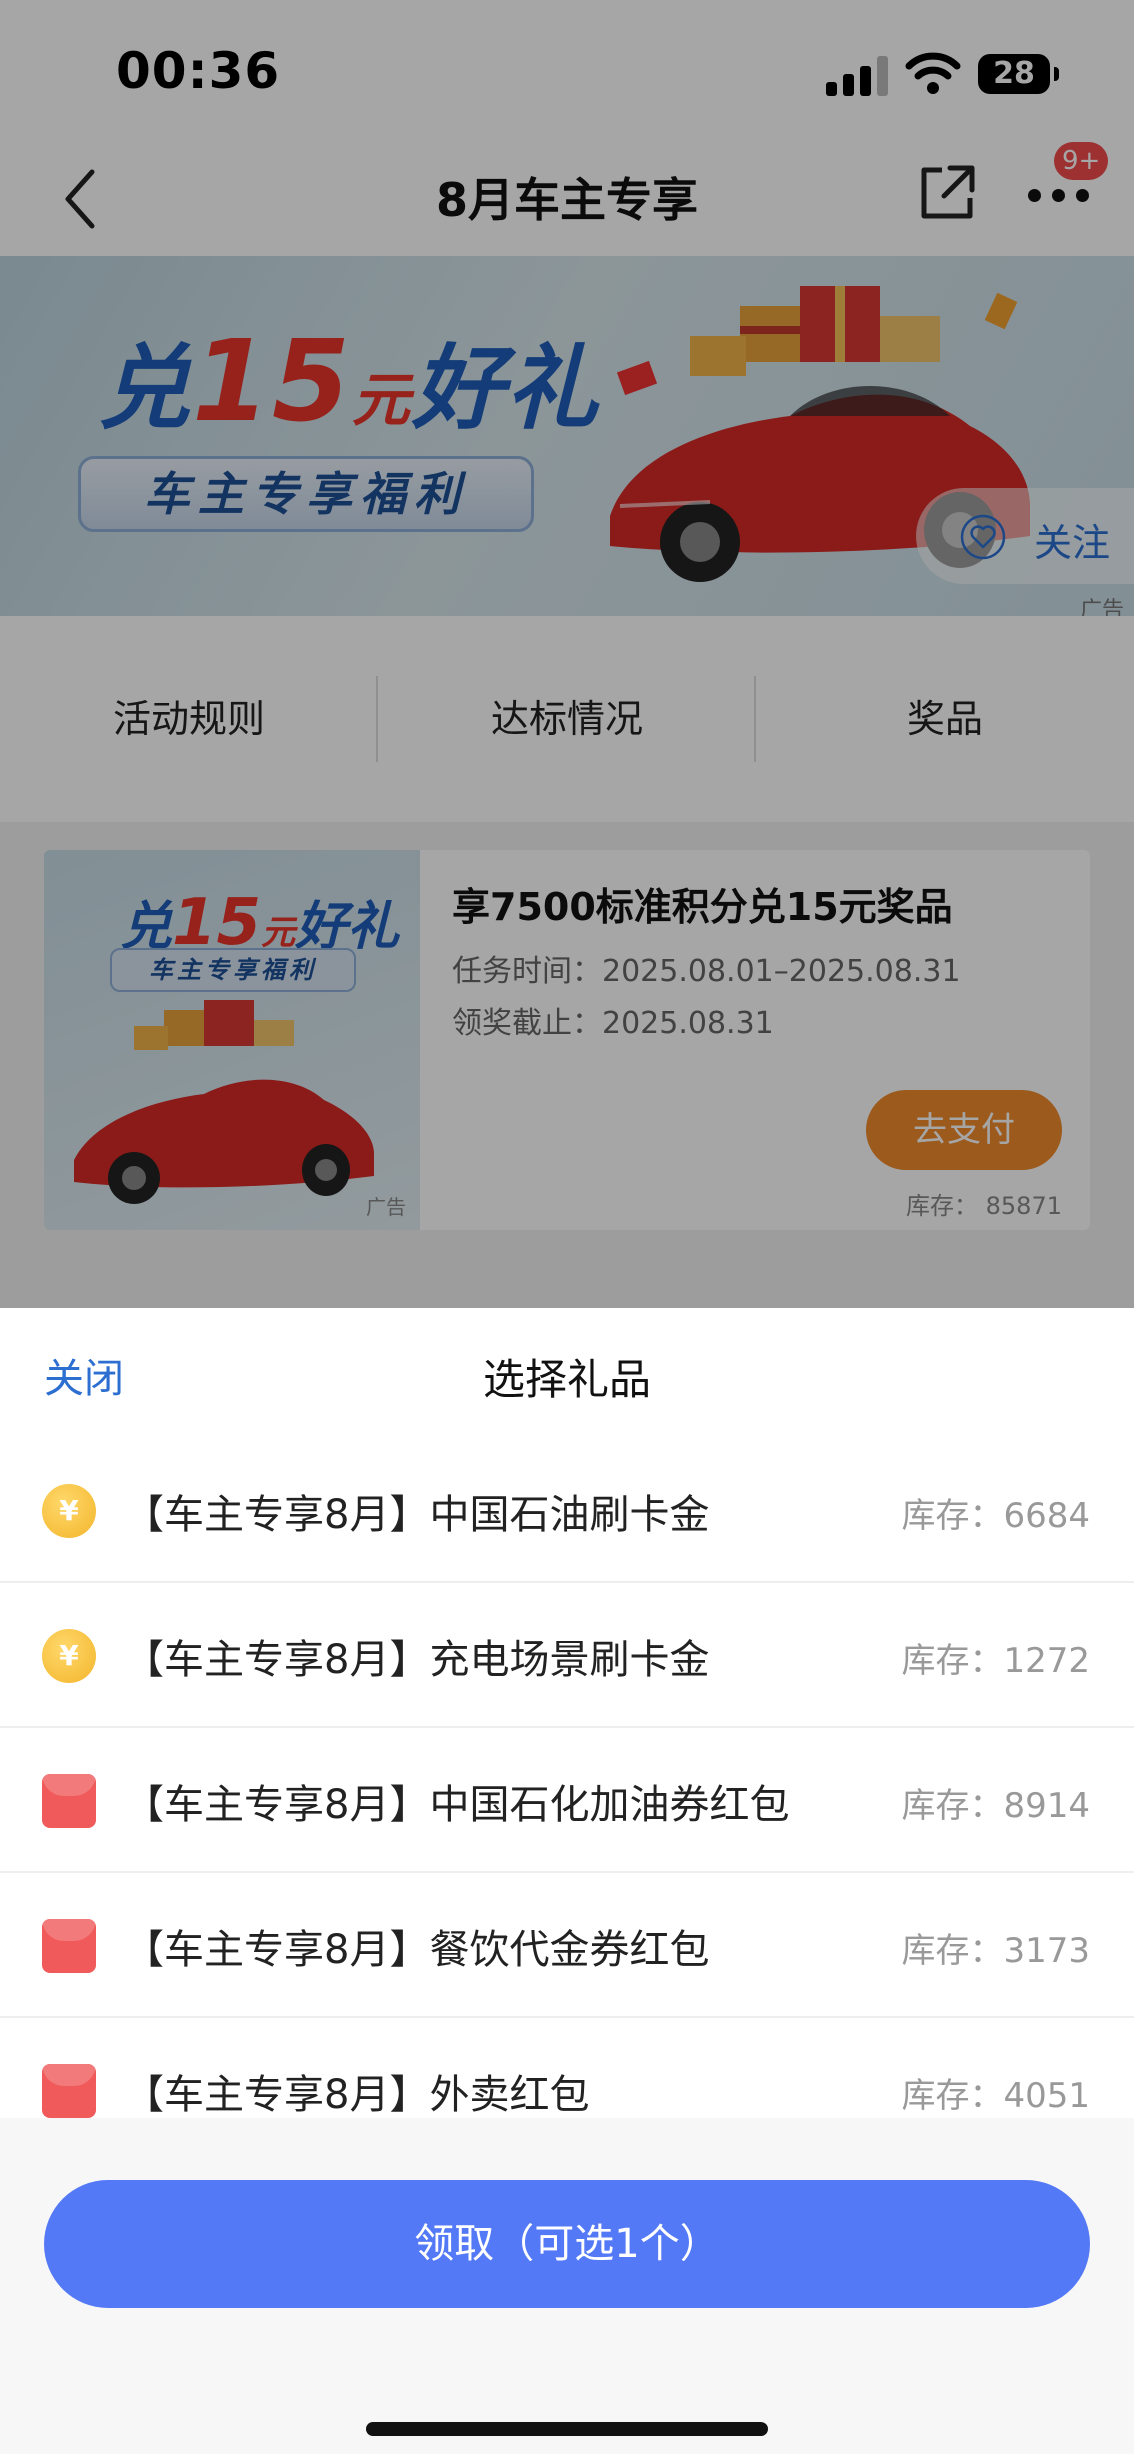 This screenshot has height=2454, width=1134. Describe the element at coordinates (995, 1951) in the screenshot. I see `gift-stock: 库存：3173` at that location.